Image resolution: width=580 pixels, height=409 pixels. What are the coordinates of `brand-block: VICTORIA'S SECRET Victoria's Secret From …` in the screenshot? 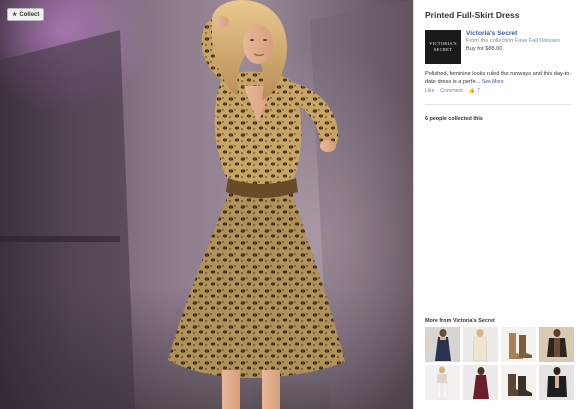 It's located at (492, 47).